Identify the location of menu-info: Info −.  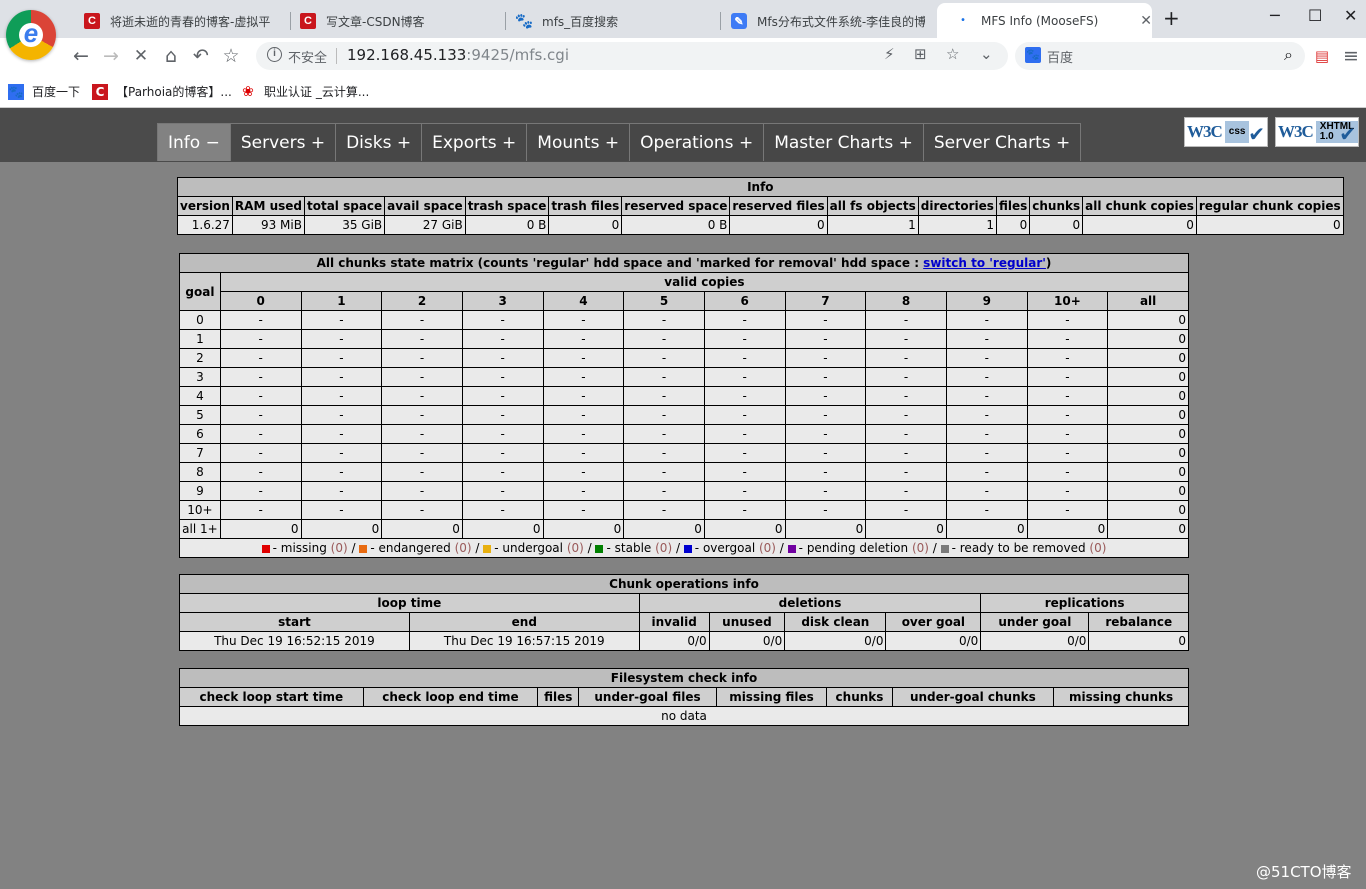
(194, 142).